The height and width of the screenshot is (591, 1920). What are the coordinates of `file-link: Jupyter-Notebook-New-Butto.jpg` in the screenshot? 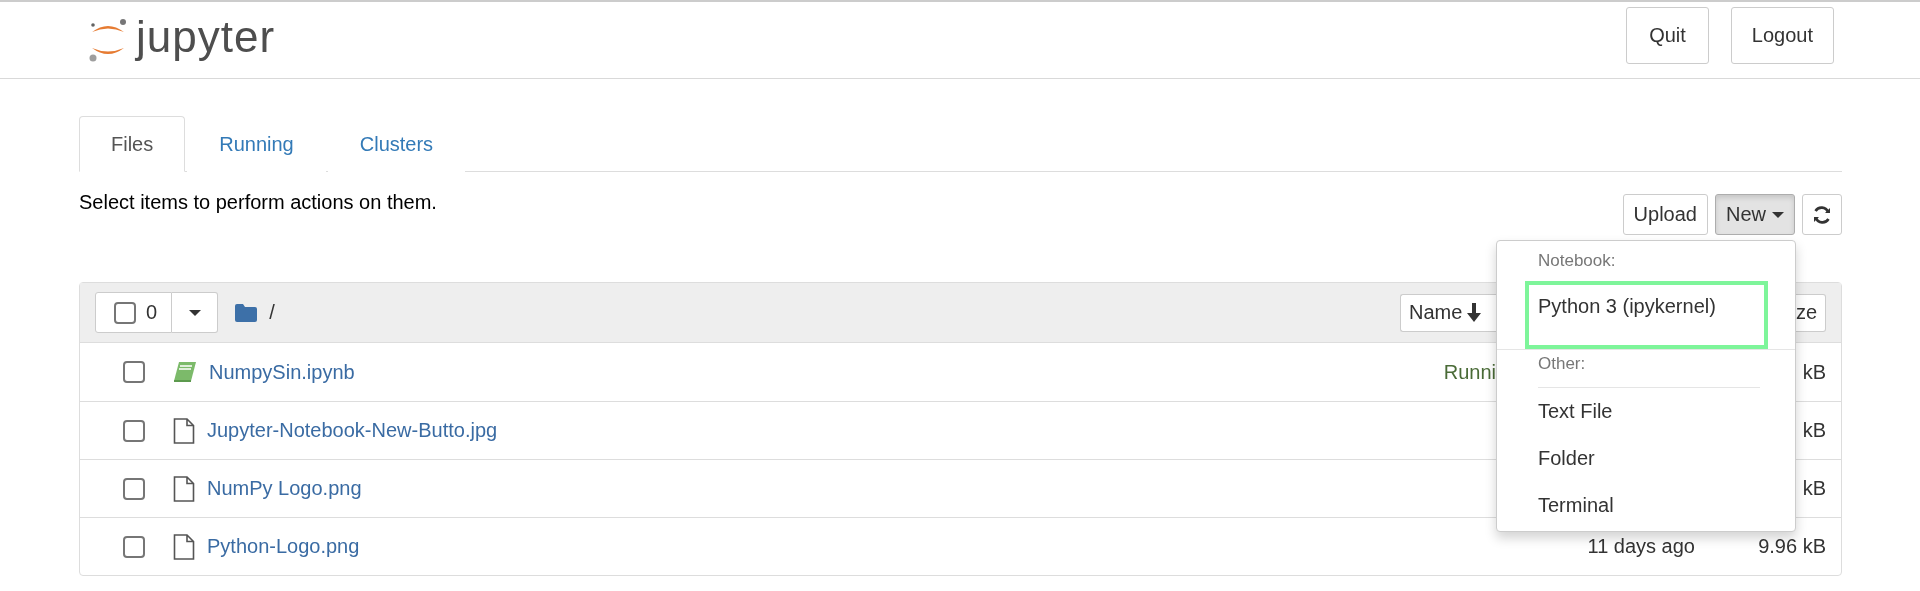 It's located at (352, 430).